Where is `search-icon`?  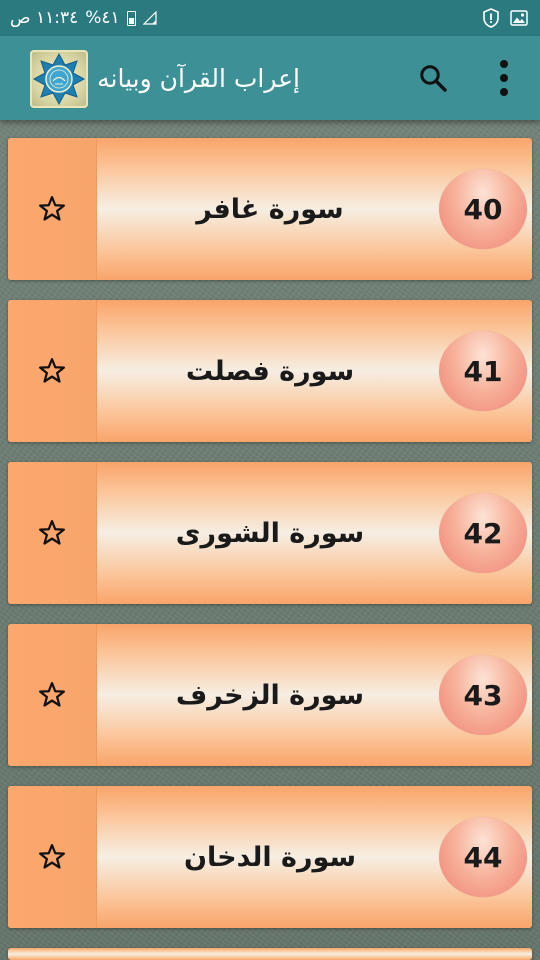 search-icon is located at coordinates (433, 78).